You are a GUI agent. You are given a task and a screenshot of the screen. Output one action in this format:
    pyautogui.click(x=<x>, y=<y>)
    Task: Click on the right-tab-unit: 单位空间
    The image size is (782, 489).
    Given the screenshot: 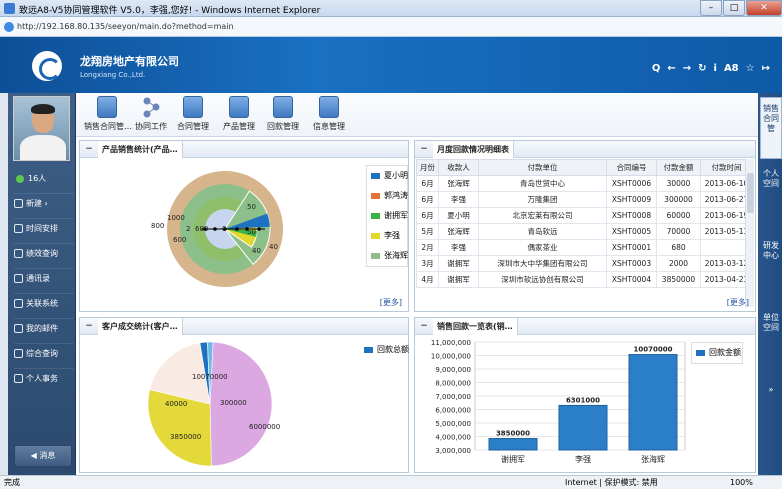 What is the action you would take?
    pyautogui.click(x=771, y=333)
    